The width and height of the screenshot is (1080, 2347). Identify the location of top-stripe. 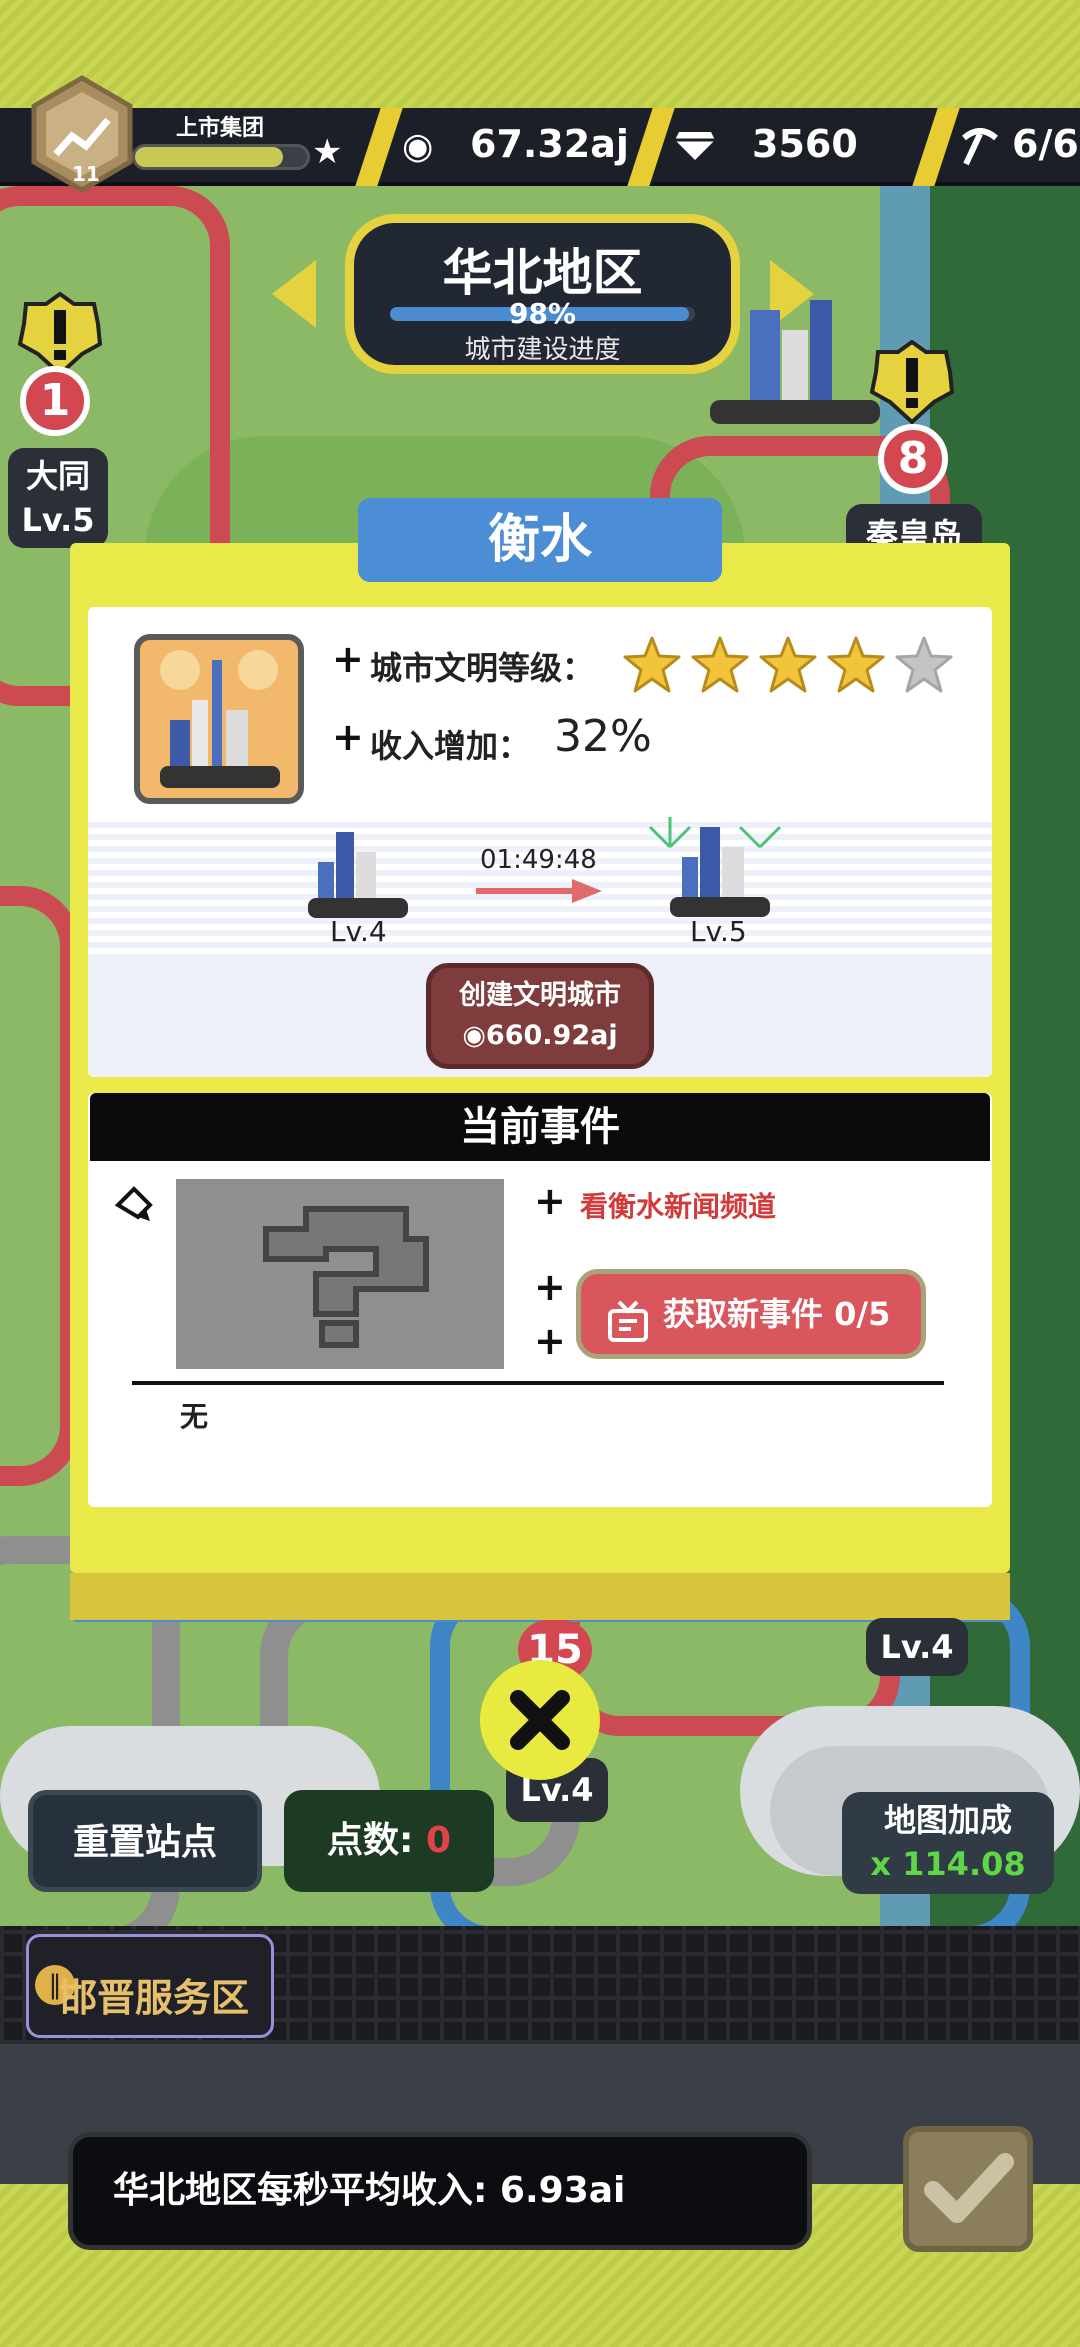
(540, 54).